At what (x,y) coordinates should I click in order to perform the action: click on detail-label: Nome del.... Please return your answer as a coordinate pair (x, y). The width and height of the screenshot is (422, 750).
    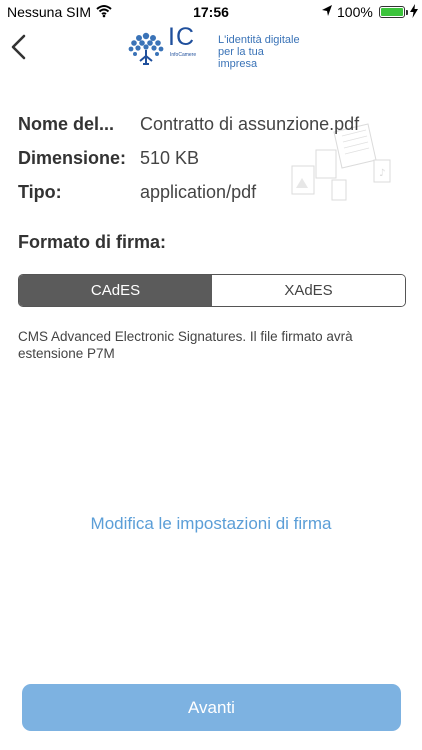
    Looking at the image, I should click on (66, 124).